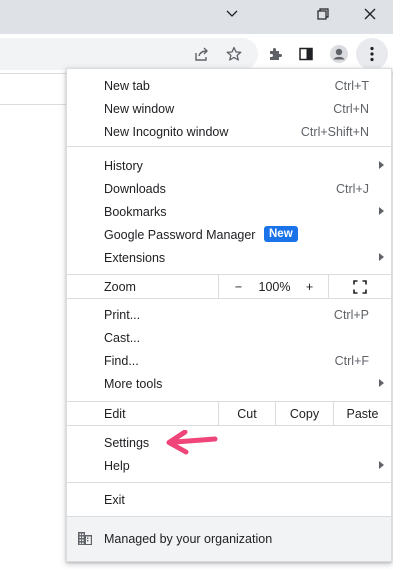 This screenshot has height=569, width=393. I want to click on share-button, so click(202, 54).